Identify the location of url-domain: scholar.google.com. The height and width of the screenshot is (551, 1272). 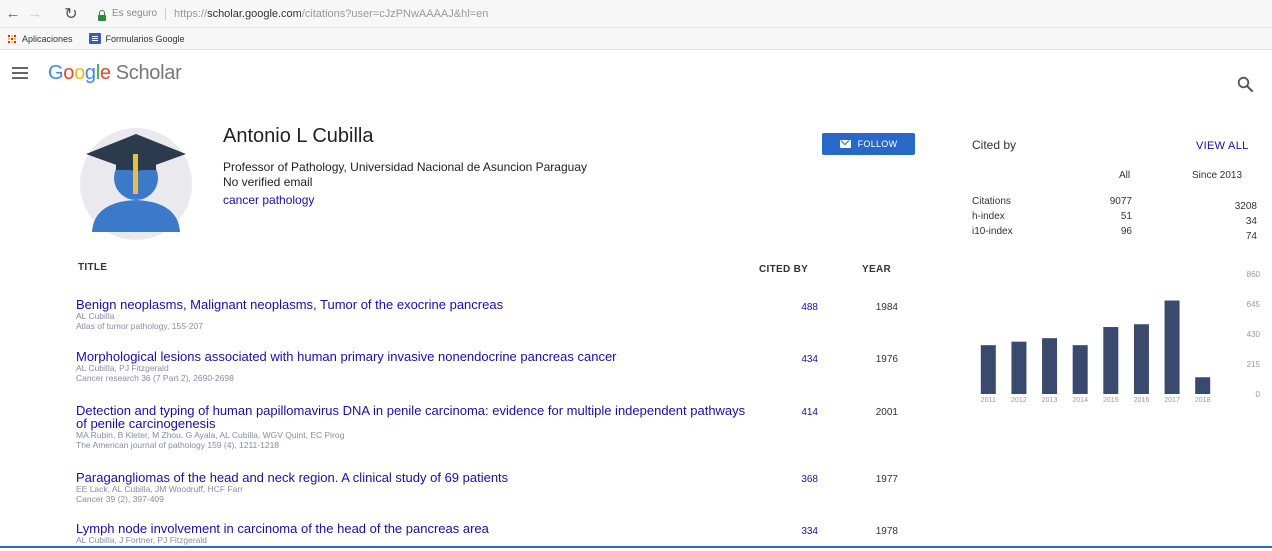
(254, 13).